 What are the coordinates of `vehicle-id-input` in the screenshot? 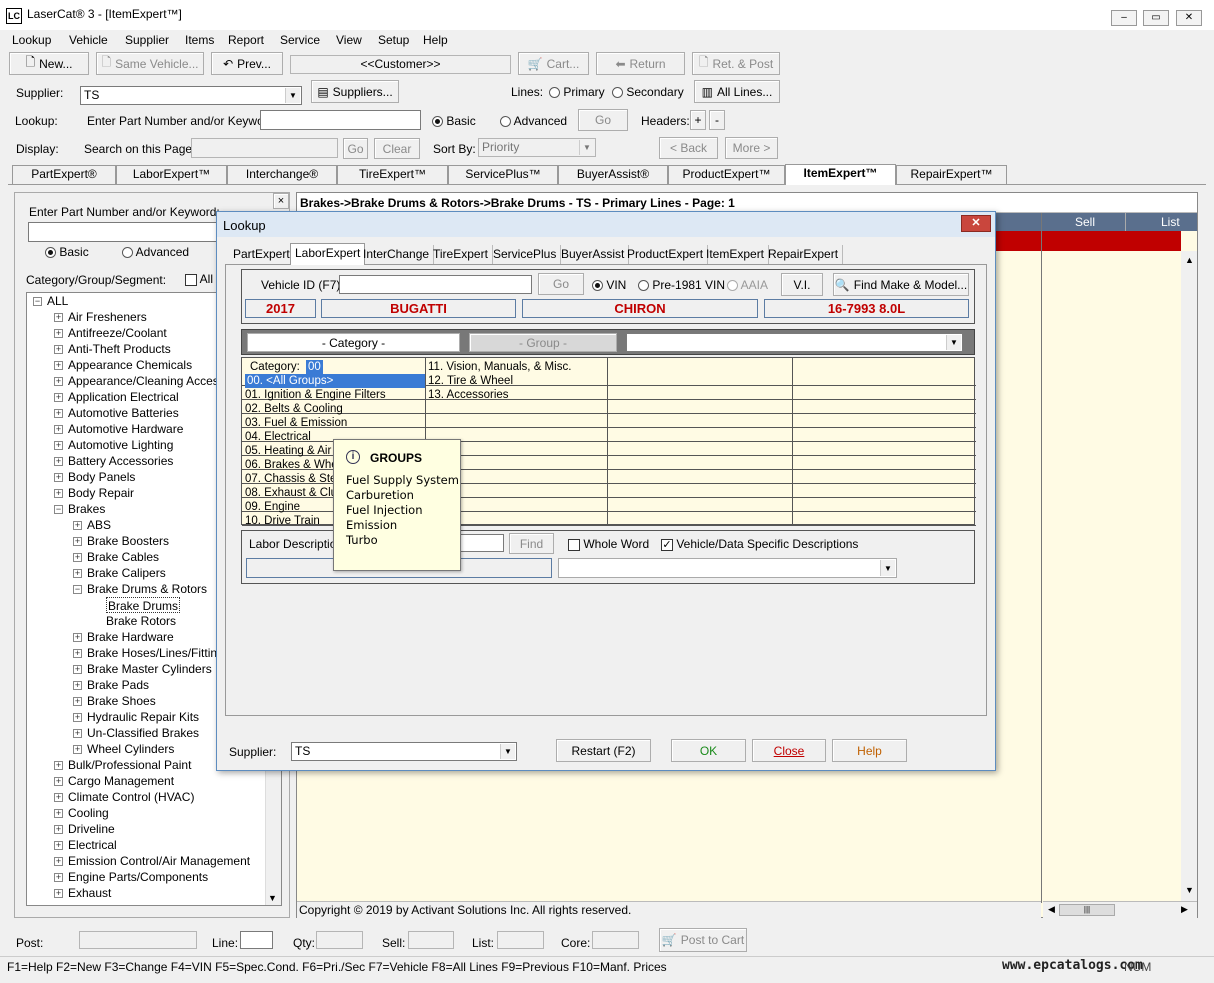 It's located at (435, 284).